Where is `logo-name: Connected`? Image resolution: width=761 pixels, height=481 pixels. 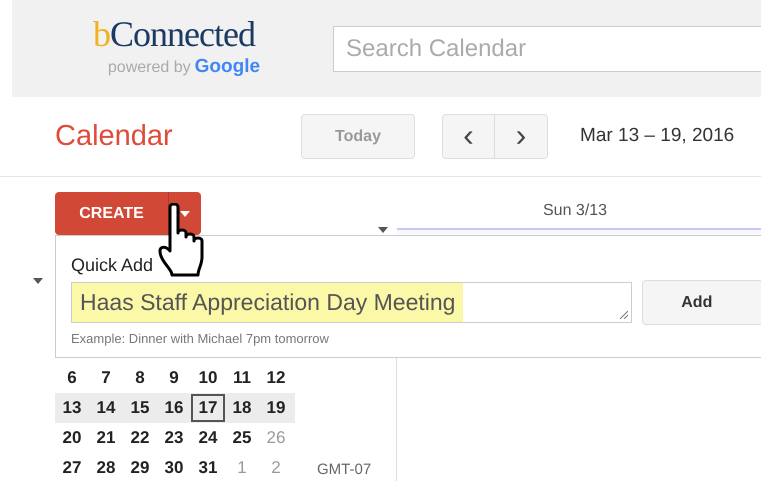
logo-name: Connected is located at coordinates (182, 34).